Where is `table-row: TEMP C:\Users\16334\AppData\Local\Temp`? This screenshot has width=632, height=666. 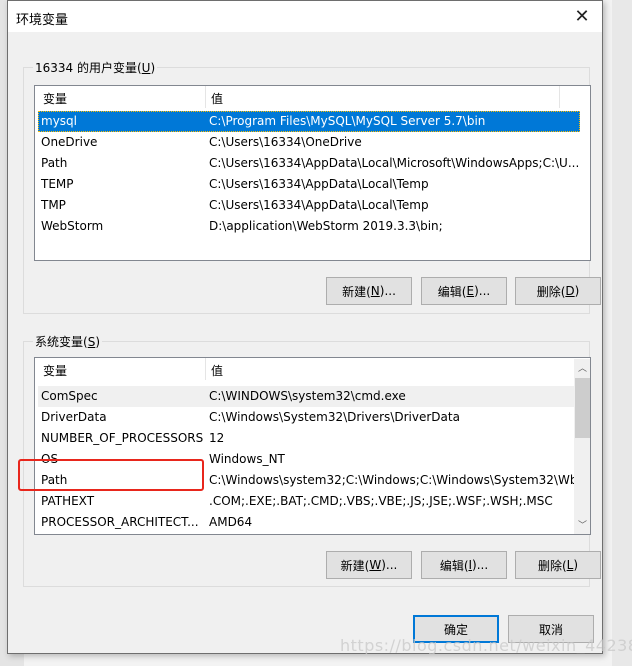
table-row: TEMP C:\Users\16334\AppData\Local\Temp is located at coordinates (309, 184).